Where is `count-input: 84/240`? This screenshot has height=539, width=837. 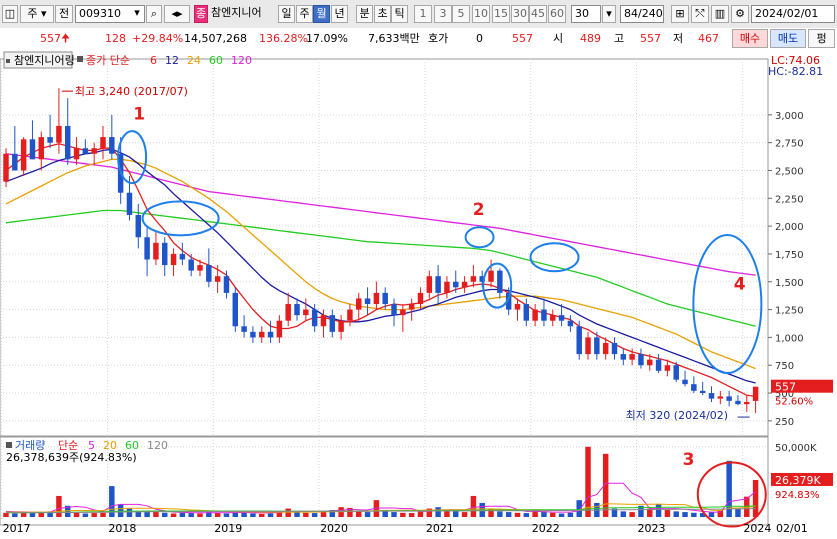
count-input: 84/240 is located at coordinates (642, 14).